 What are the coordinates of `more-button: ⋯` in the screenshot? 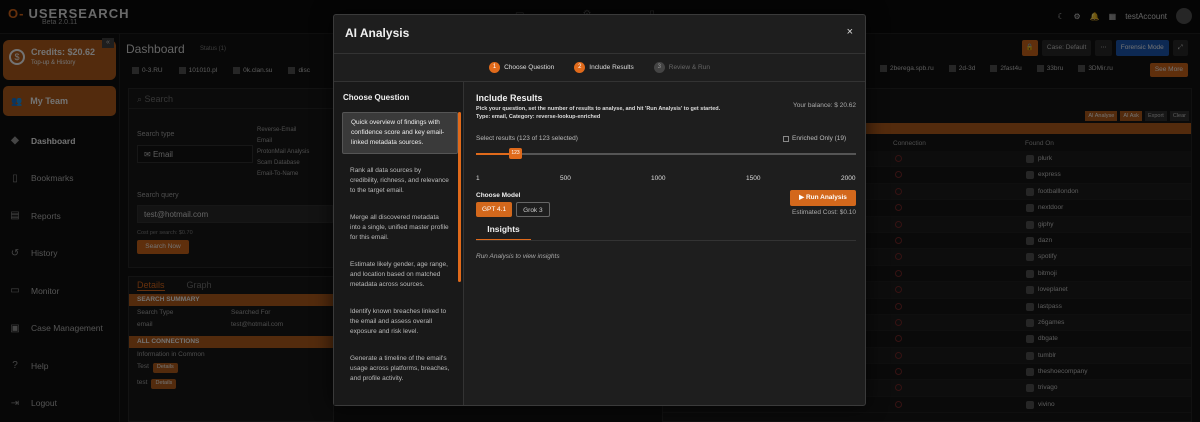 It's located at (1103, 48).